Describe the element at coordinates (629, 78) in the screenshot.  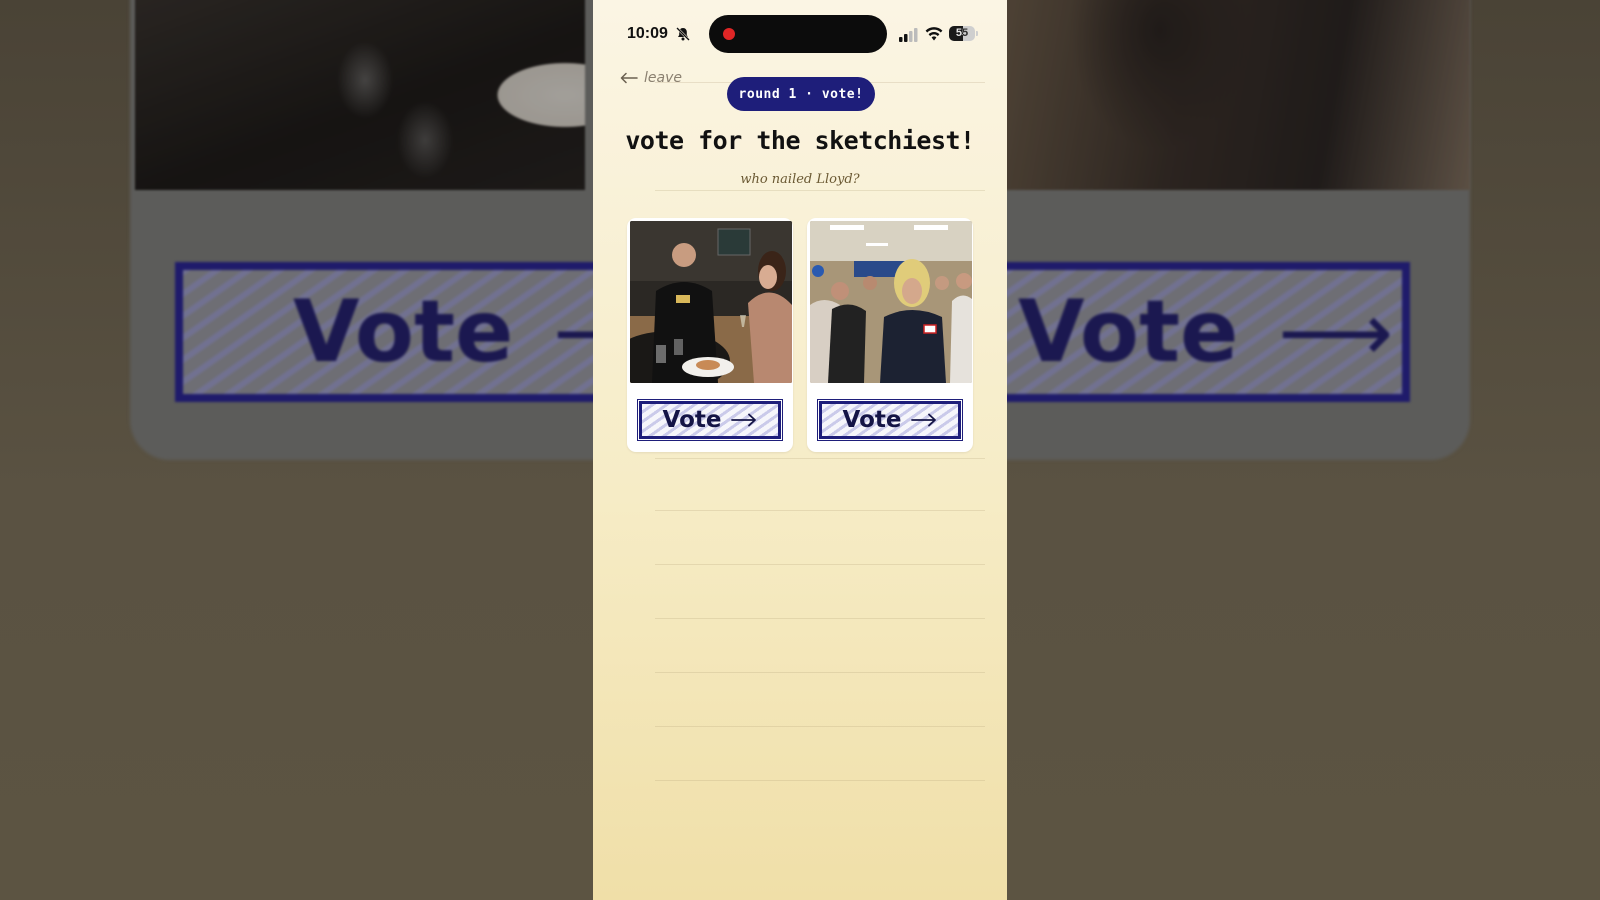
I see `arrow-left-icon` at that location.